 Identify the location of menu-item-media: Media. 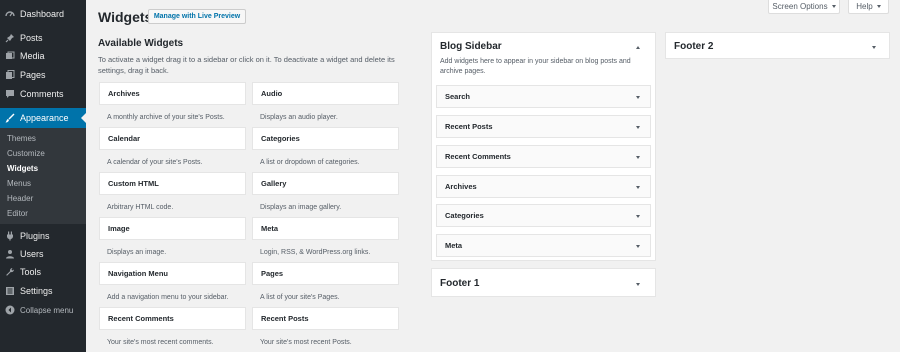
(43, 56).